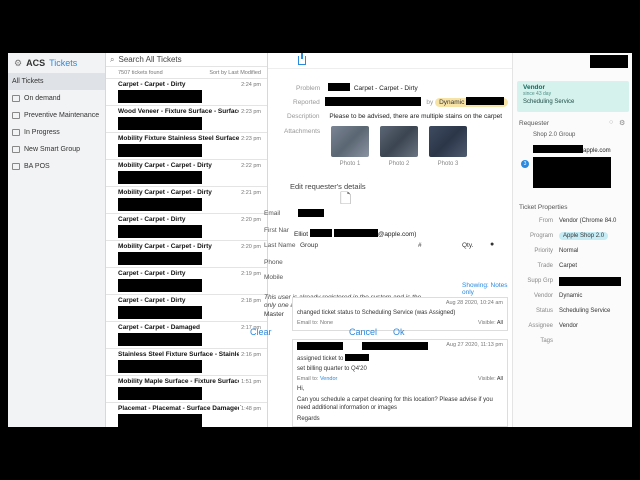 The height and width of the screenshot is (480, 640). What do you see at coordinates (308, 323) in the screenshot?
I see `email-to-label: Email to:` at bounding box center [308, 323].